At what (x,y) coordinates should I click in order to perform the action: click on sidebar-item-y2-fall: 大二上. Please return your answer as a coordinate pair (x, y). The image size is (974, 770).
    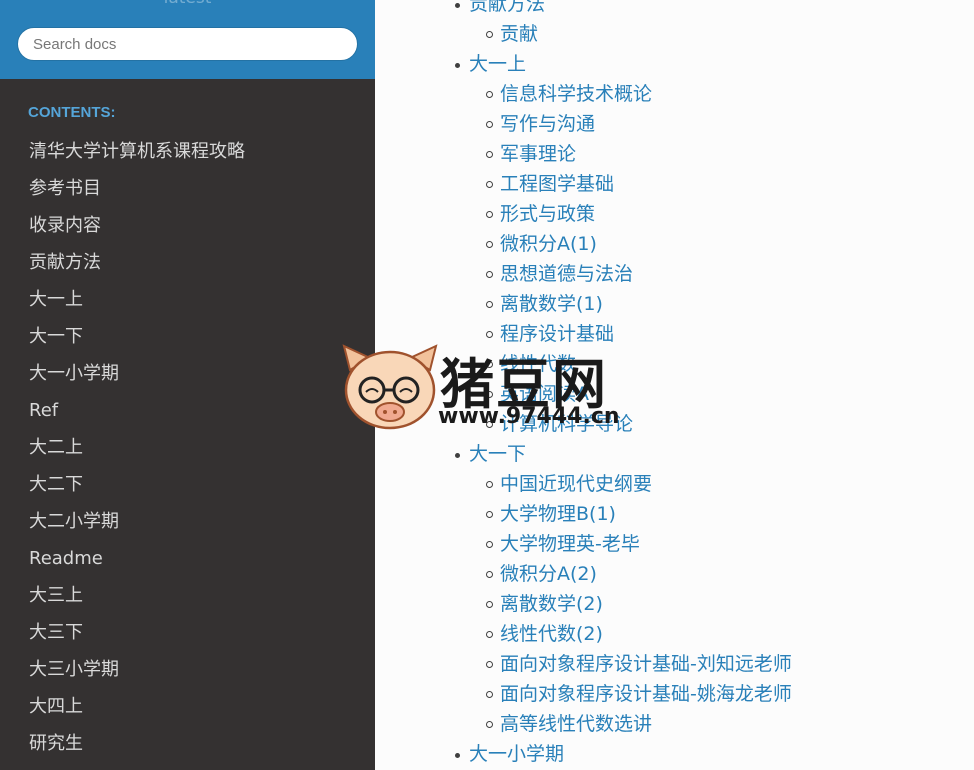
    Looking at the image, I should click on (187, 447).